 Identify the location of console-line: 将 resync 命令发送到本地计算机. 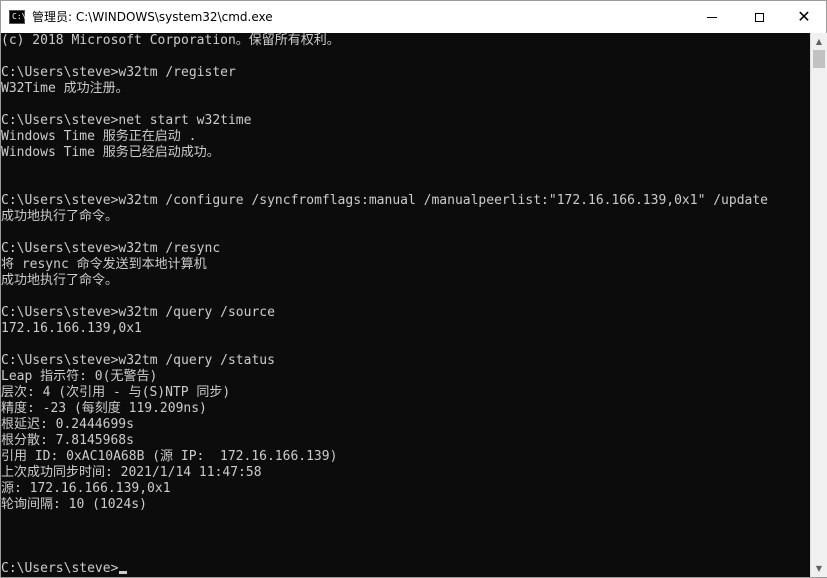
(104, 264).